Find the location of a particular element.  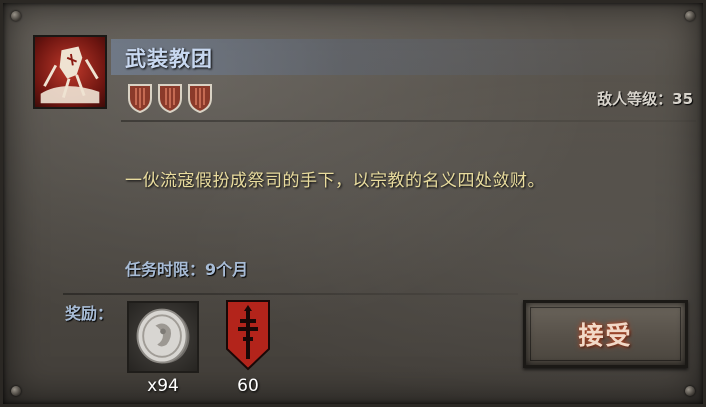

difficulty-shields is located at coordinates (170, 98).